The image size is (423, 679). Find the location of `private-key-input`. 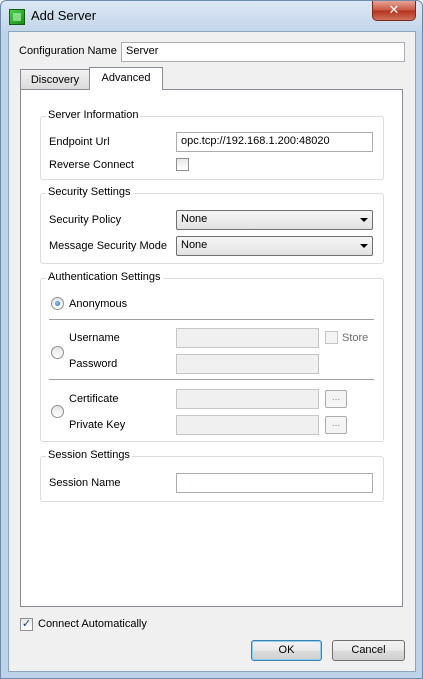

private-key-input is located at coordinates (247, 425).